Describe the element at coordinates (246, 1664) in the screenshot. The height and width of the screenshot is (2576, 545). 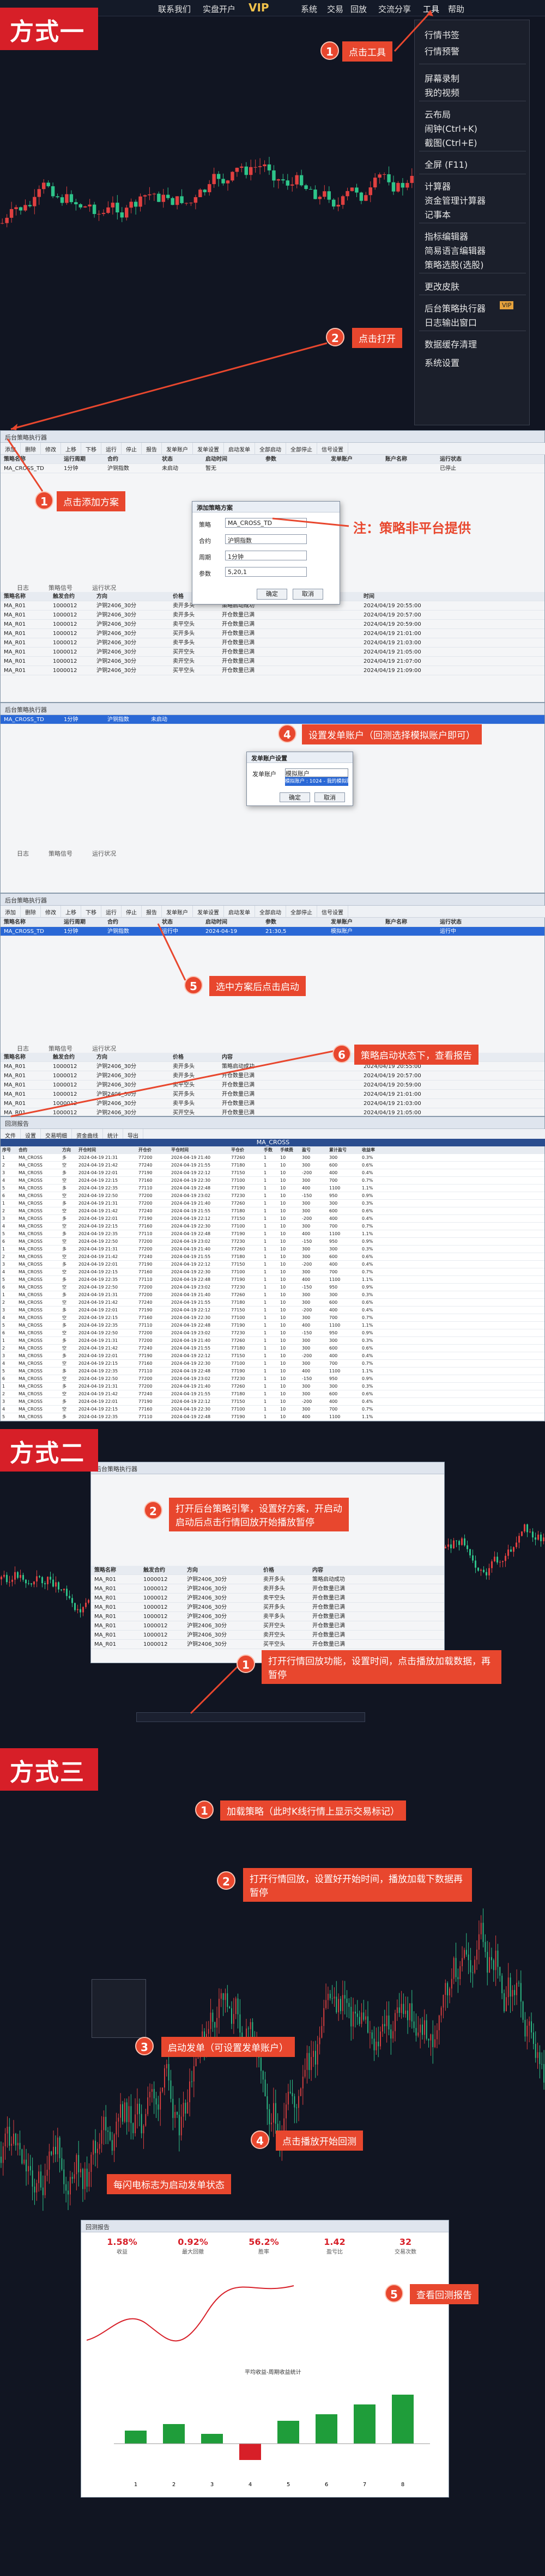
I see `step-number-1c: 1` at that location.